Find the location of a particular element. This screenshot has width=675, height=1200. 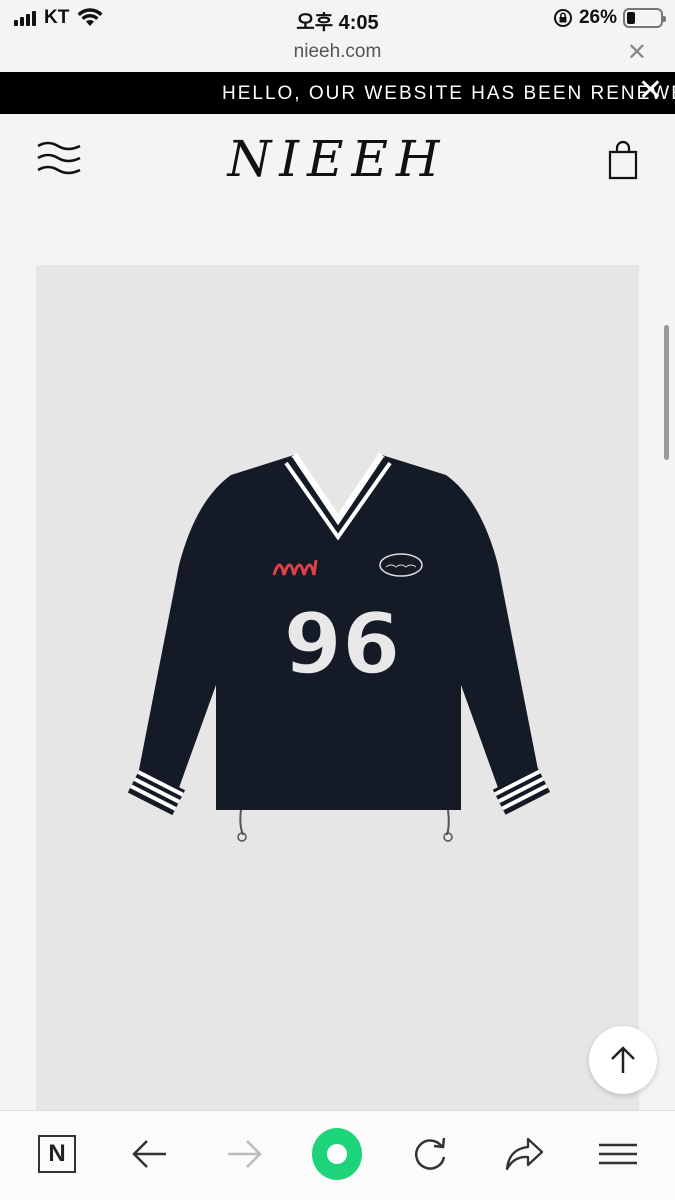

menu-lines-icon is located at coordinates (618, 1154).